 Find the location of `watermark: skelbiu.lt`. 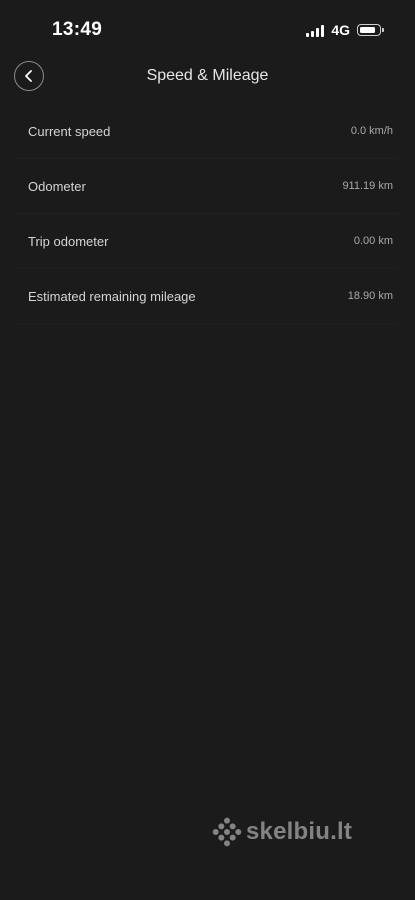

watermark: skelbiu.lt is located at coordinates (282, 832).